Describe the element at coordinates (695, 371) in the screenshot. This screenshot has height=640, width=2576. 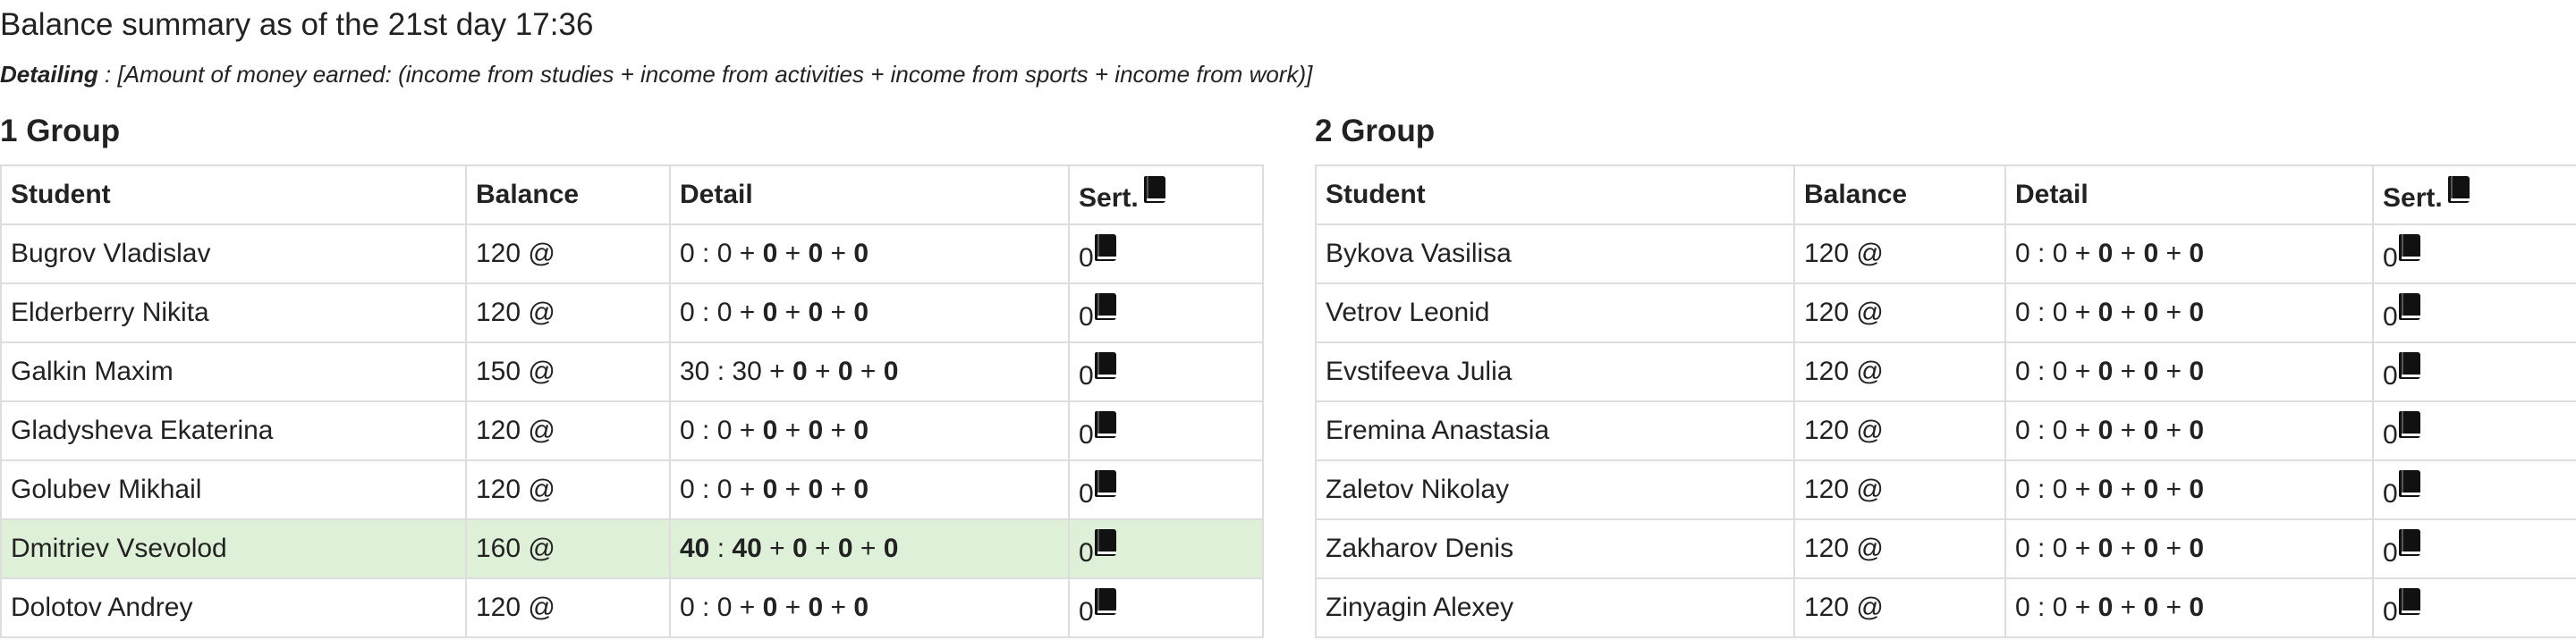
I see `detail-total: 30` at that location.